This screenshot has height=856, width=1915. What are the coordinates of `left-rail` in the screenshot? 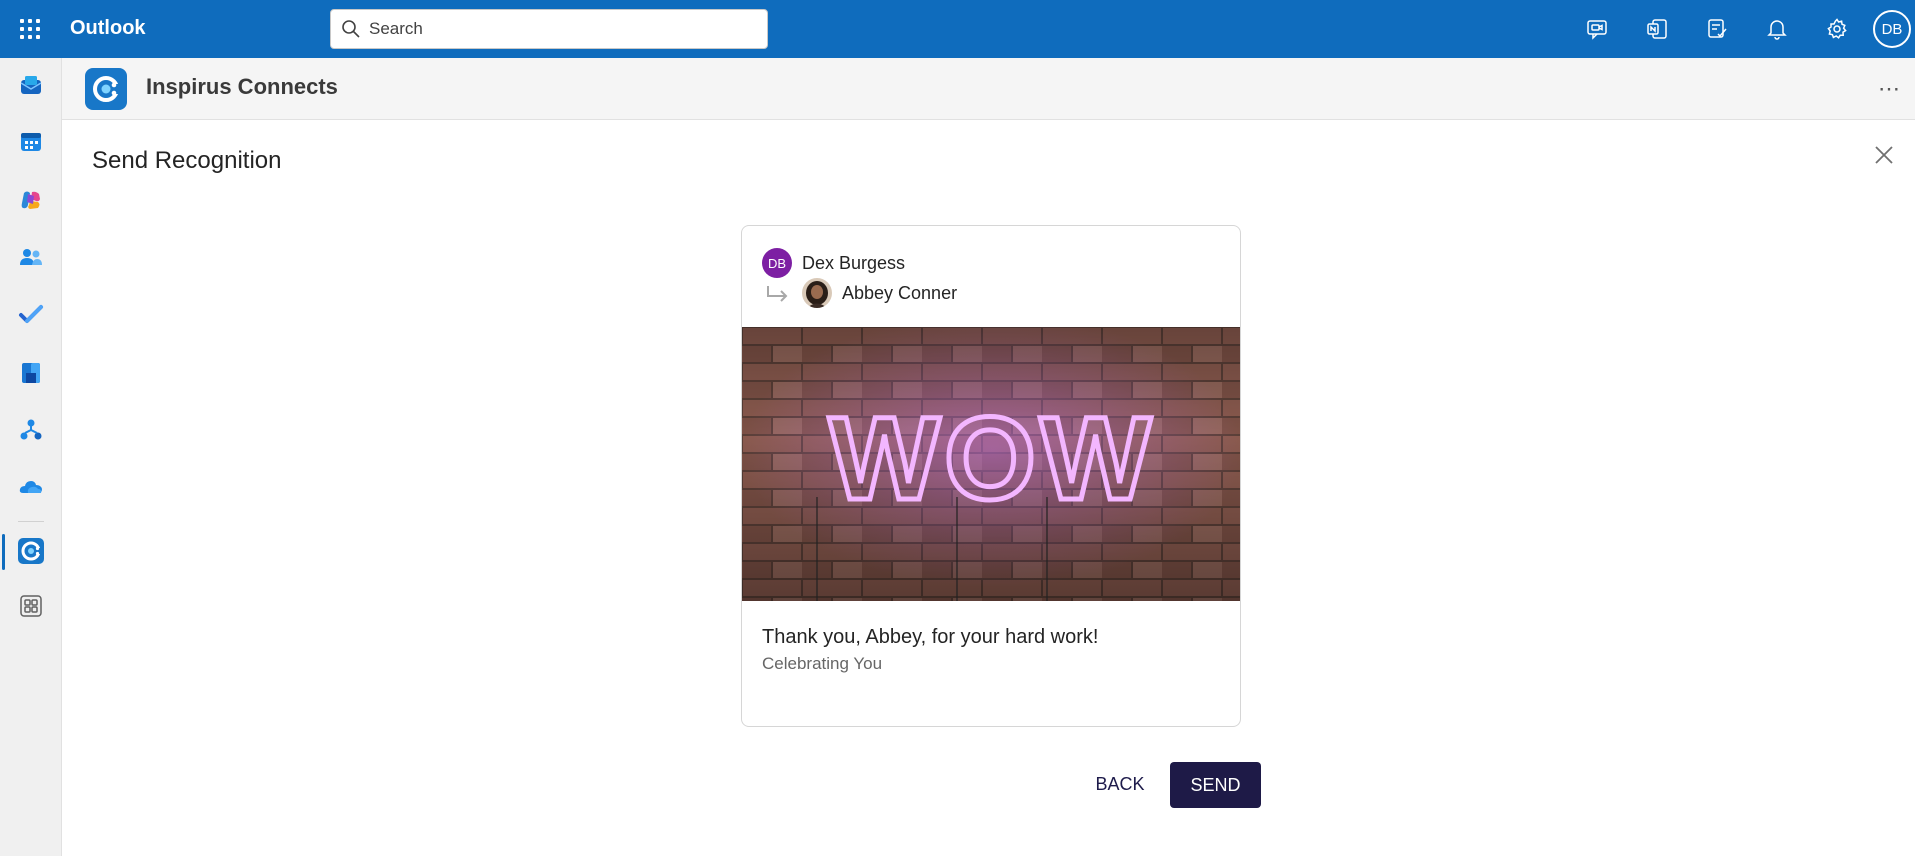 It's located at (31, 457).